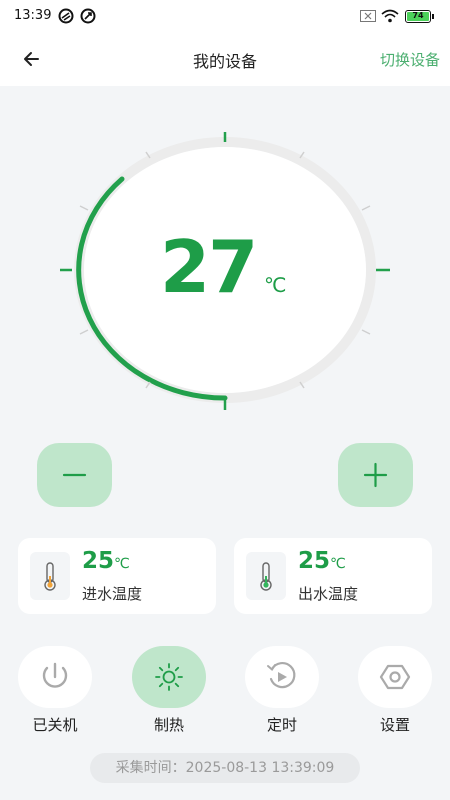  What do you see at coordinates (225, 59) in the screenshot?
I see `header: 我的设备 切换设备` at bounding box center [225, 59].